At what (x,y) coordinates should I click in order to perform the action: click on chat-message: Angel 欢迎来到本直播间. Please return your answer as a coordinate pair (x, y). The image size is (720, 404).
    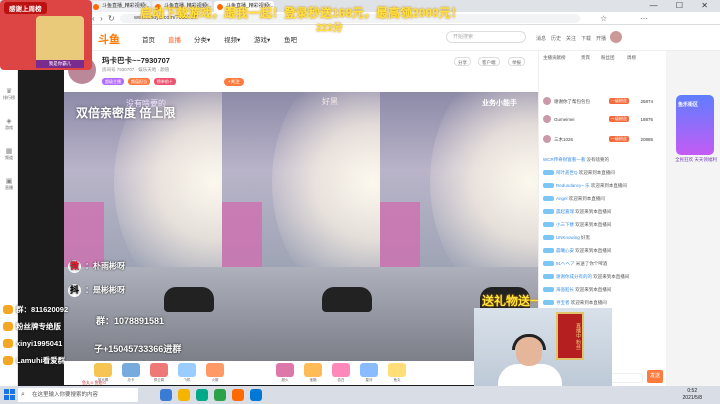
    Looking at the image, I should click on (605, 198).